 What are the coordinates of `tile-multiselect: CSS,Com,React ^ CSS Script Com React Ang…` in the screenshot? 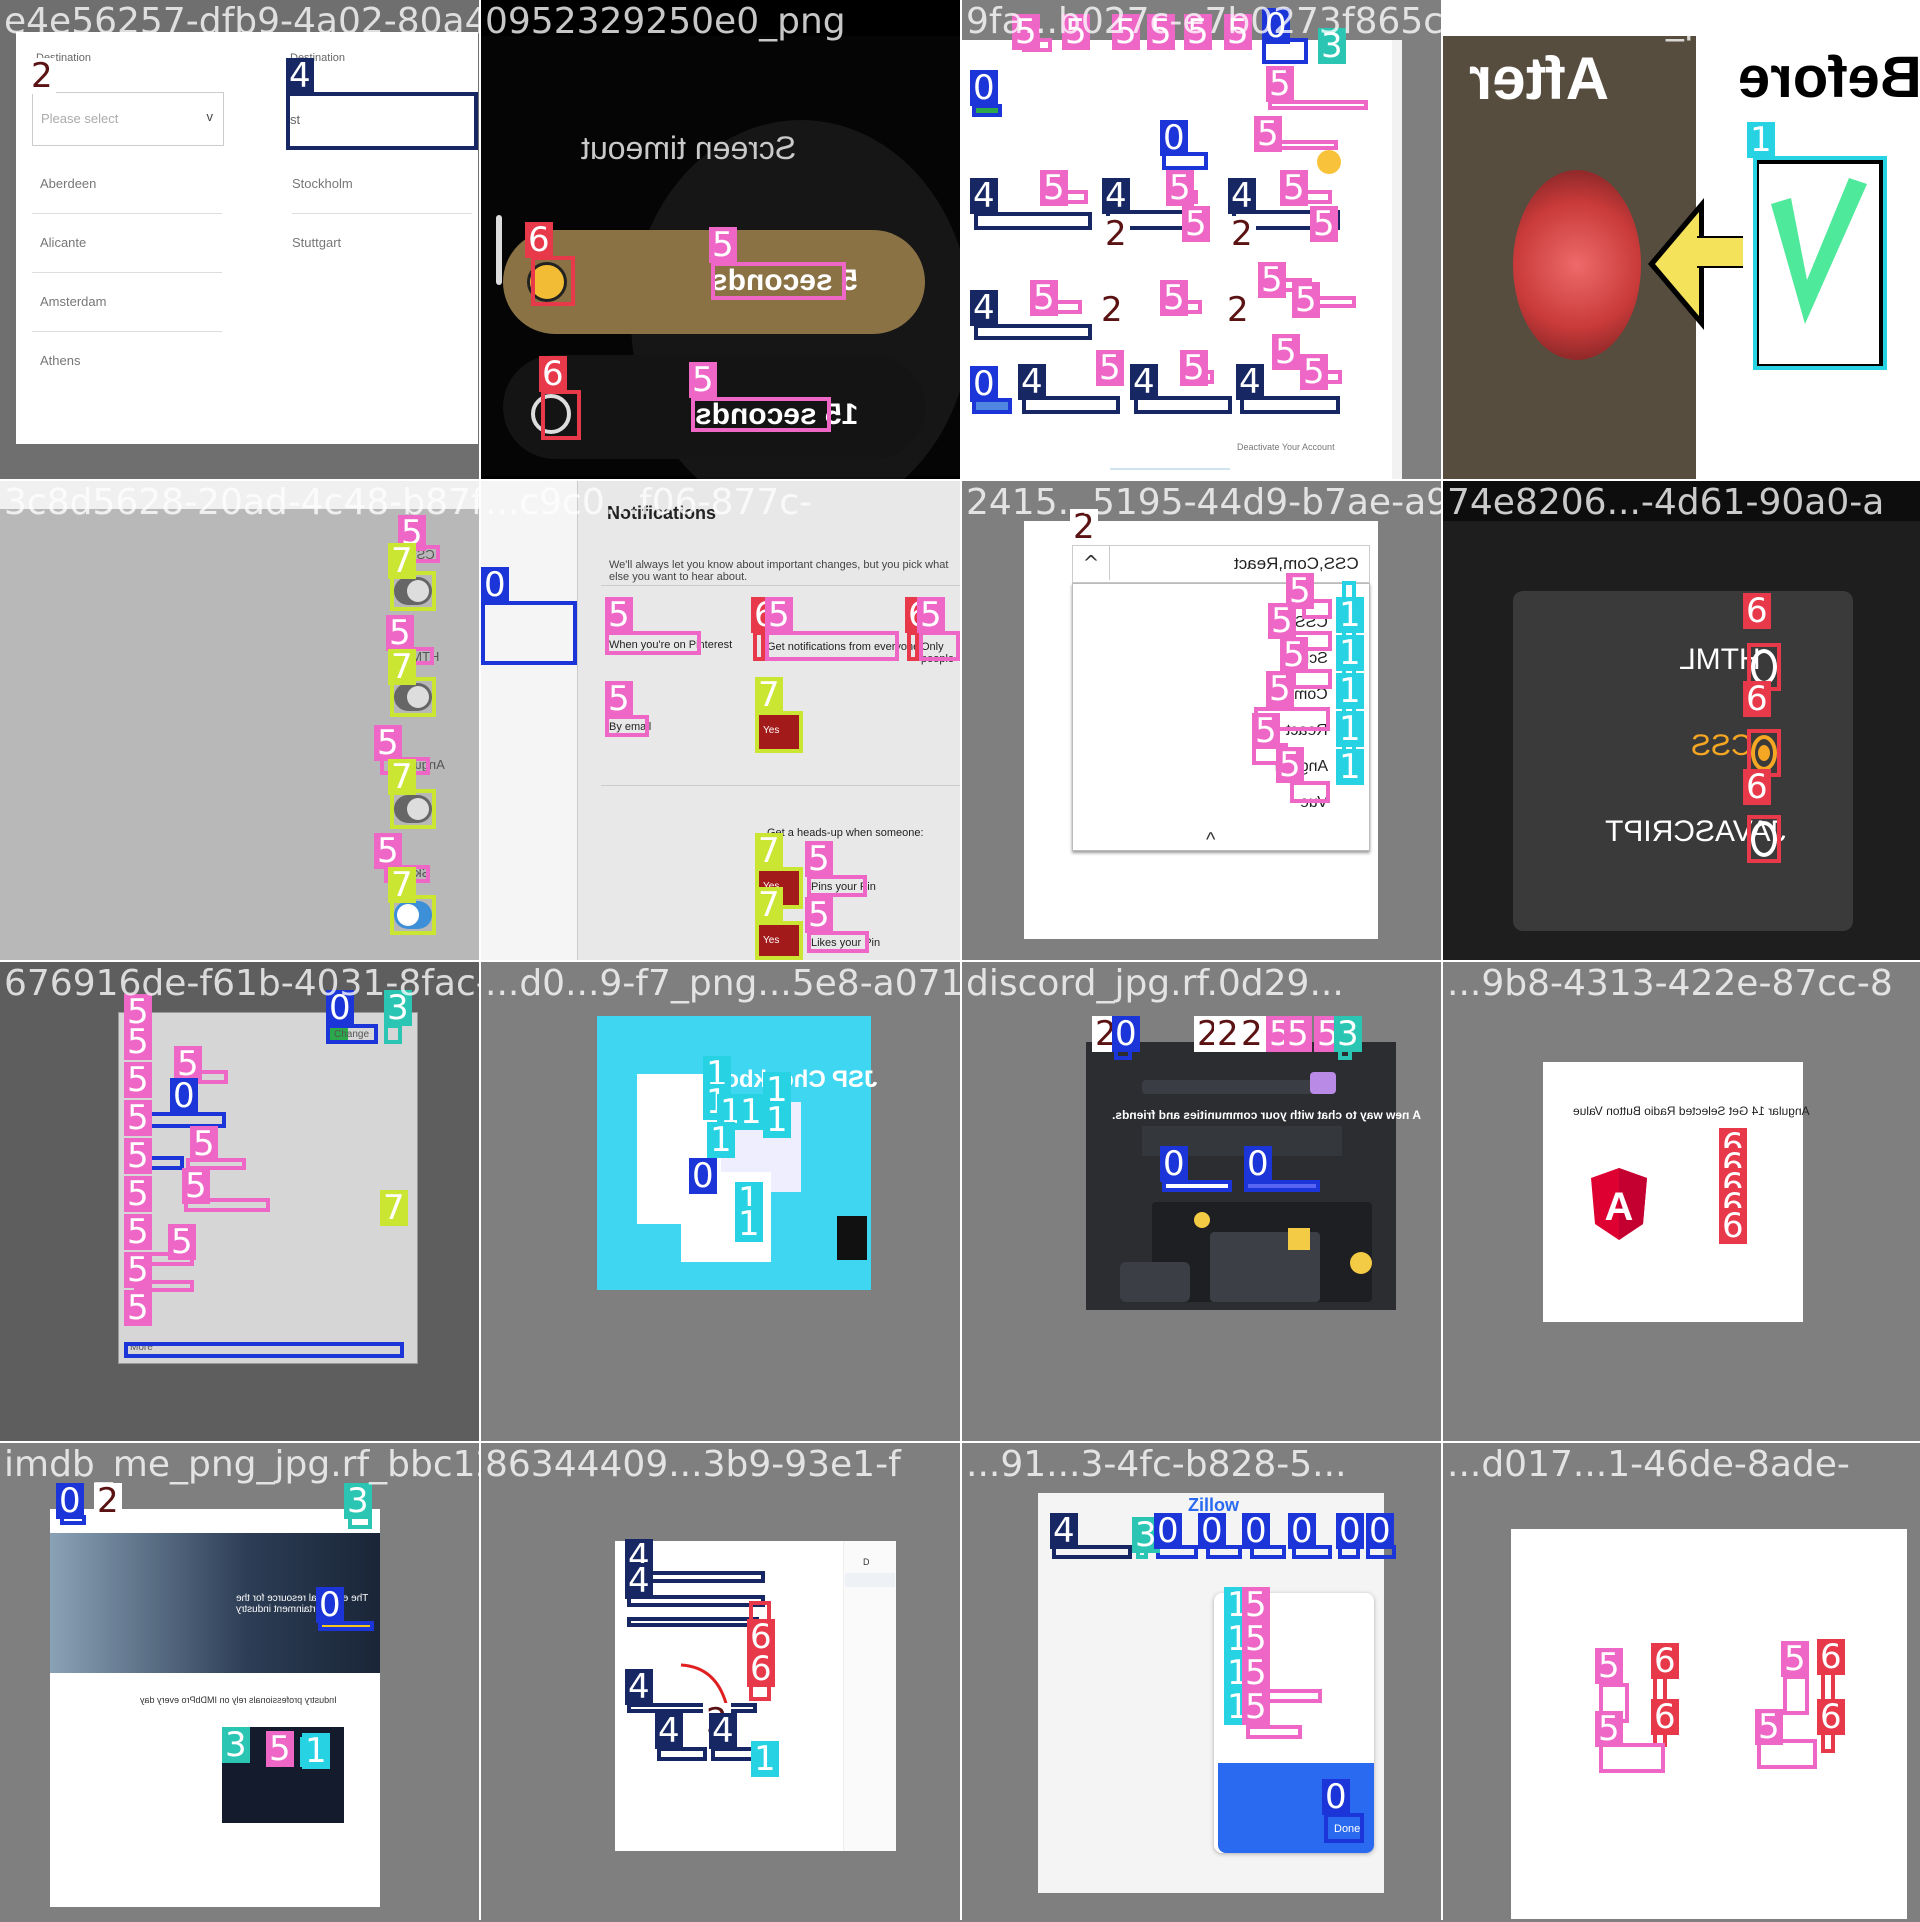 It's located at (1201, 720).